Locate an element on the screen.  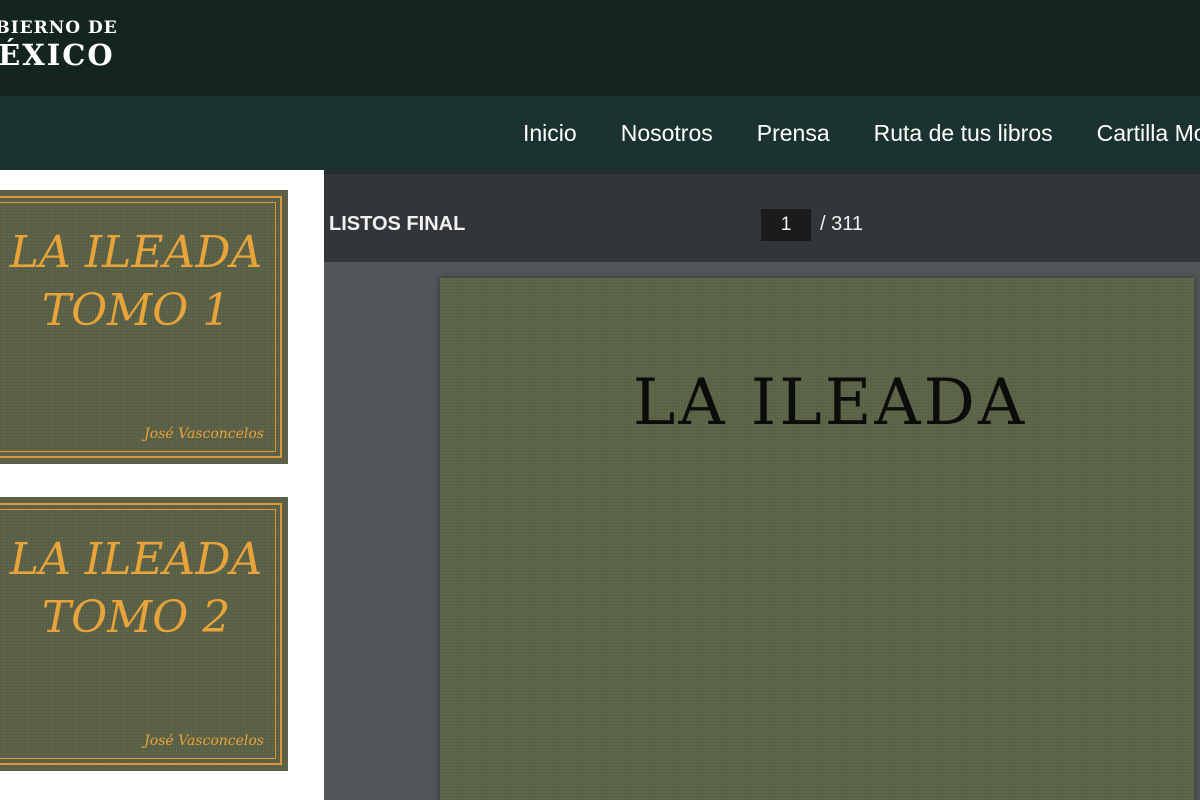
gobierno-de-mexico-logo: GOBIERNO DE MÉXICO is located at coordinates (59, 45).